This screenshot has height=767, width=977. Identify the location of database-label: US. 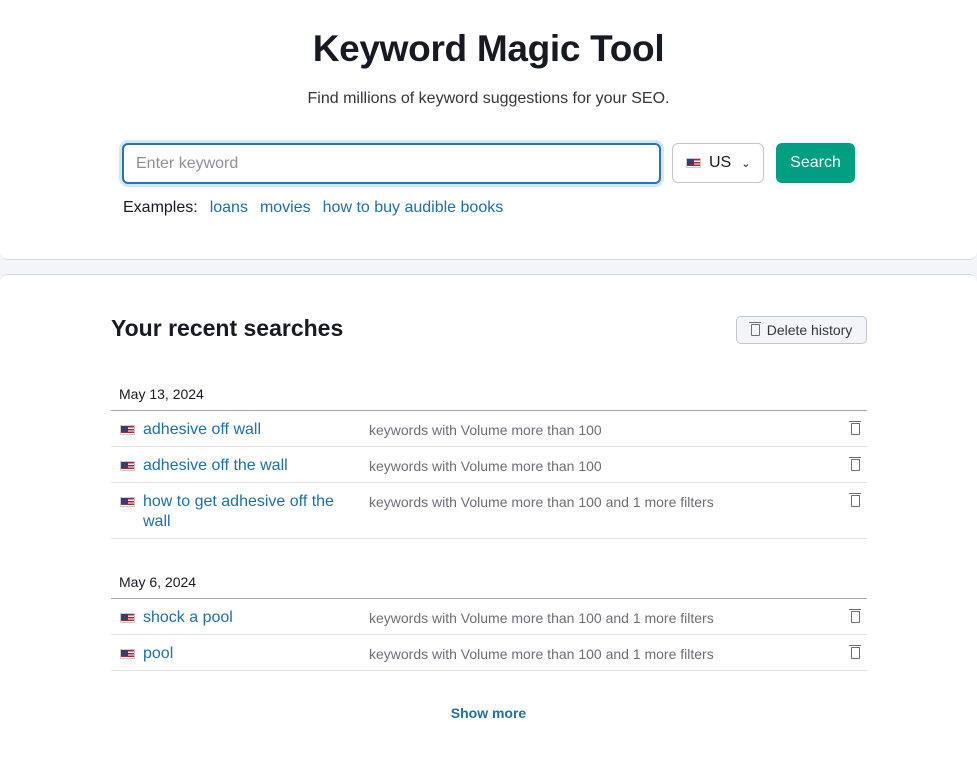
(720, 162).